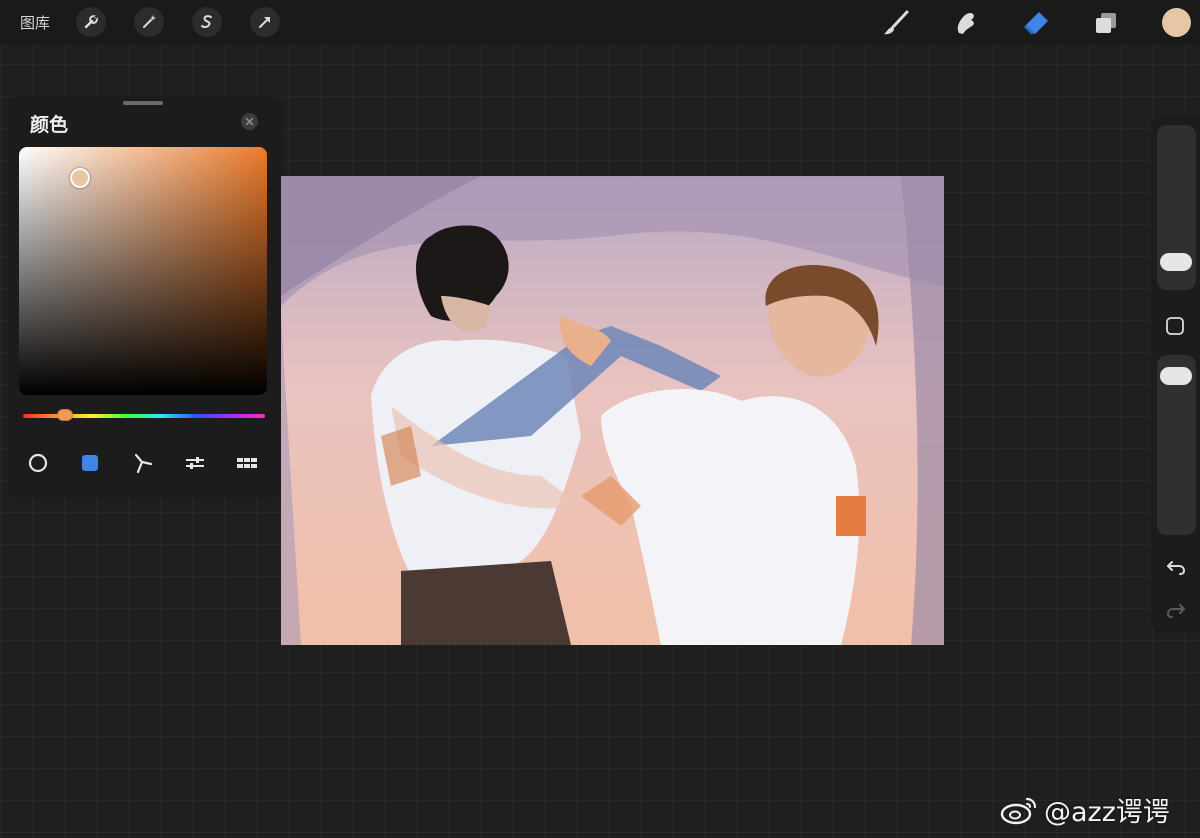  I want to click on close-icon, so click(249, 121).